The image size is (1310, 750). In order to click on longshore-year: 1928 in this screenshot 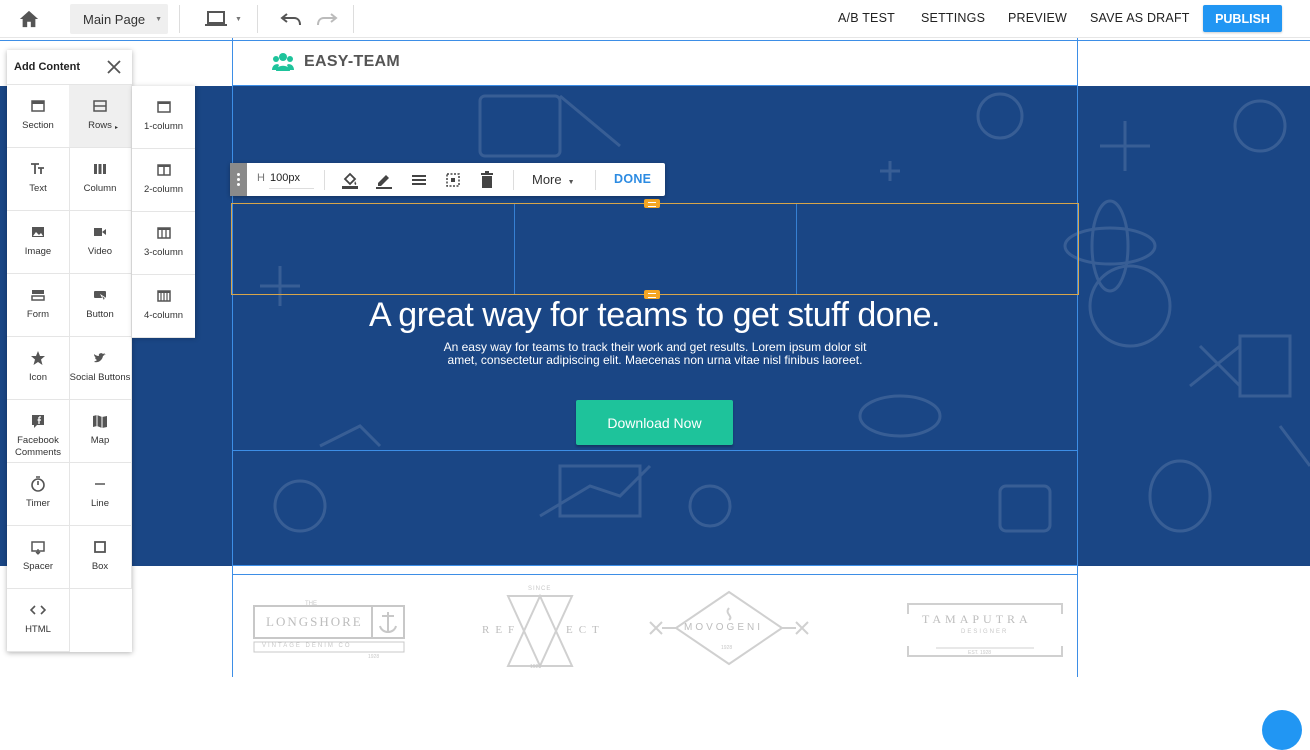, I will do `click(374, 657)`.